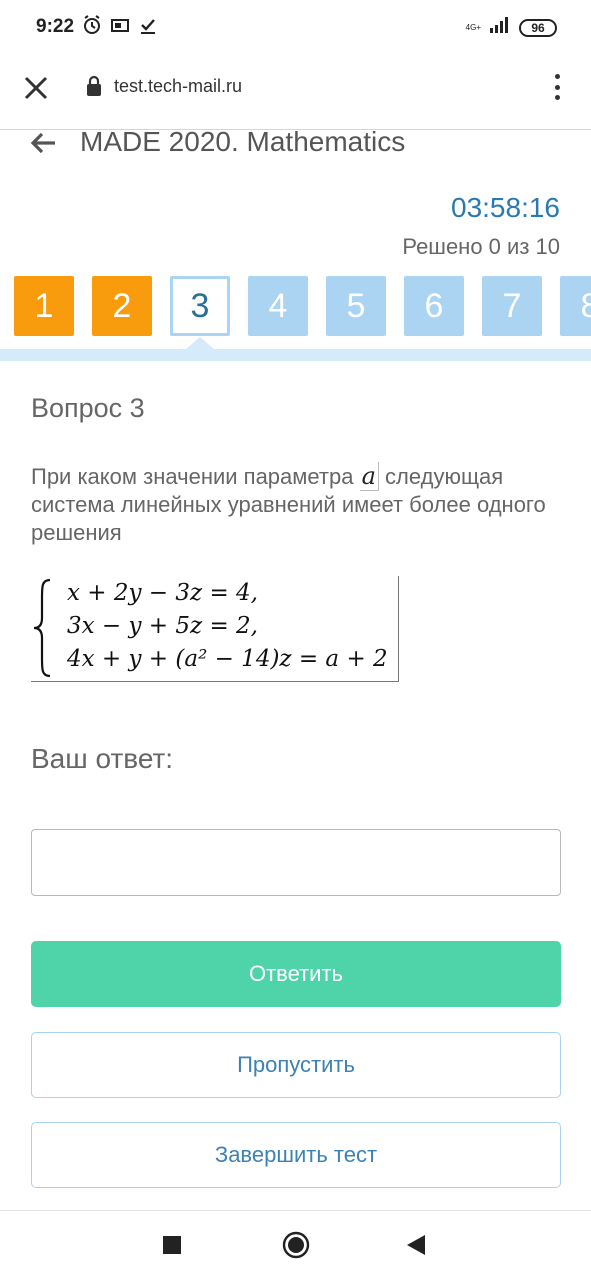  I want to click on battery-icon: 96, so click(538, 27).